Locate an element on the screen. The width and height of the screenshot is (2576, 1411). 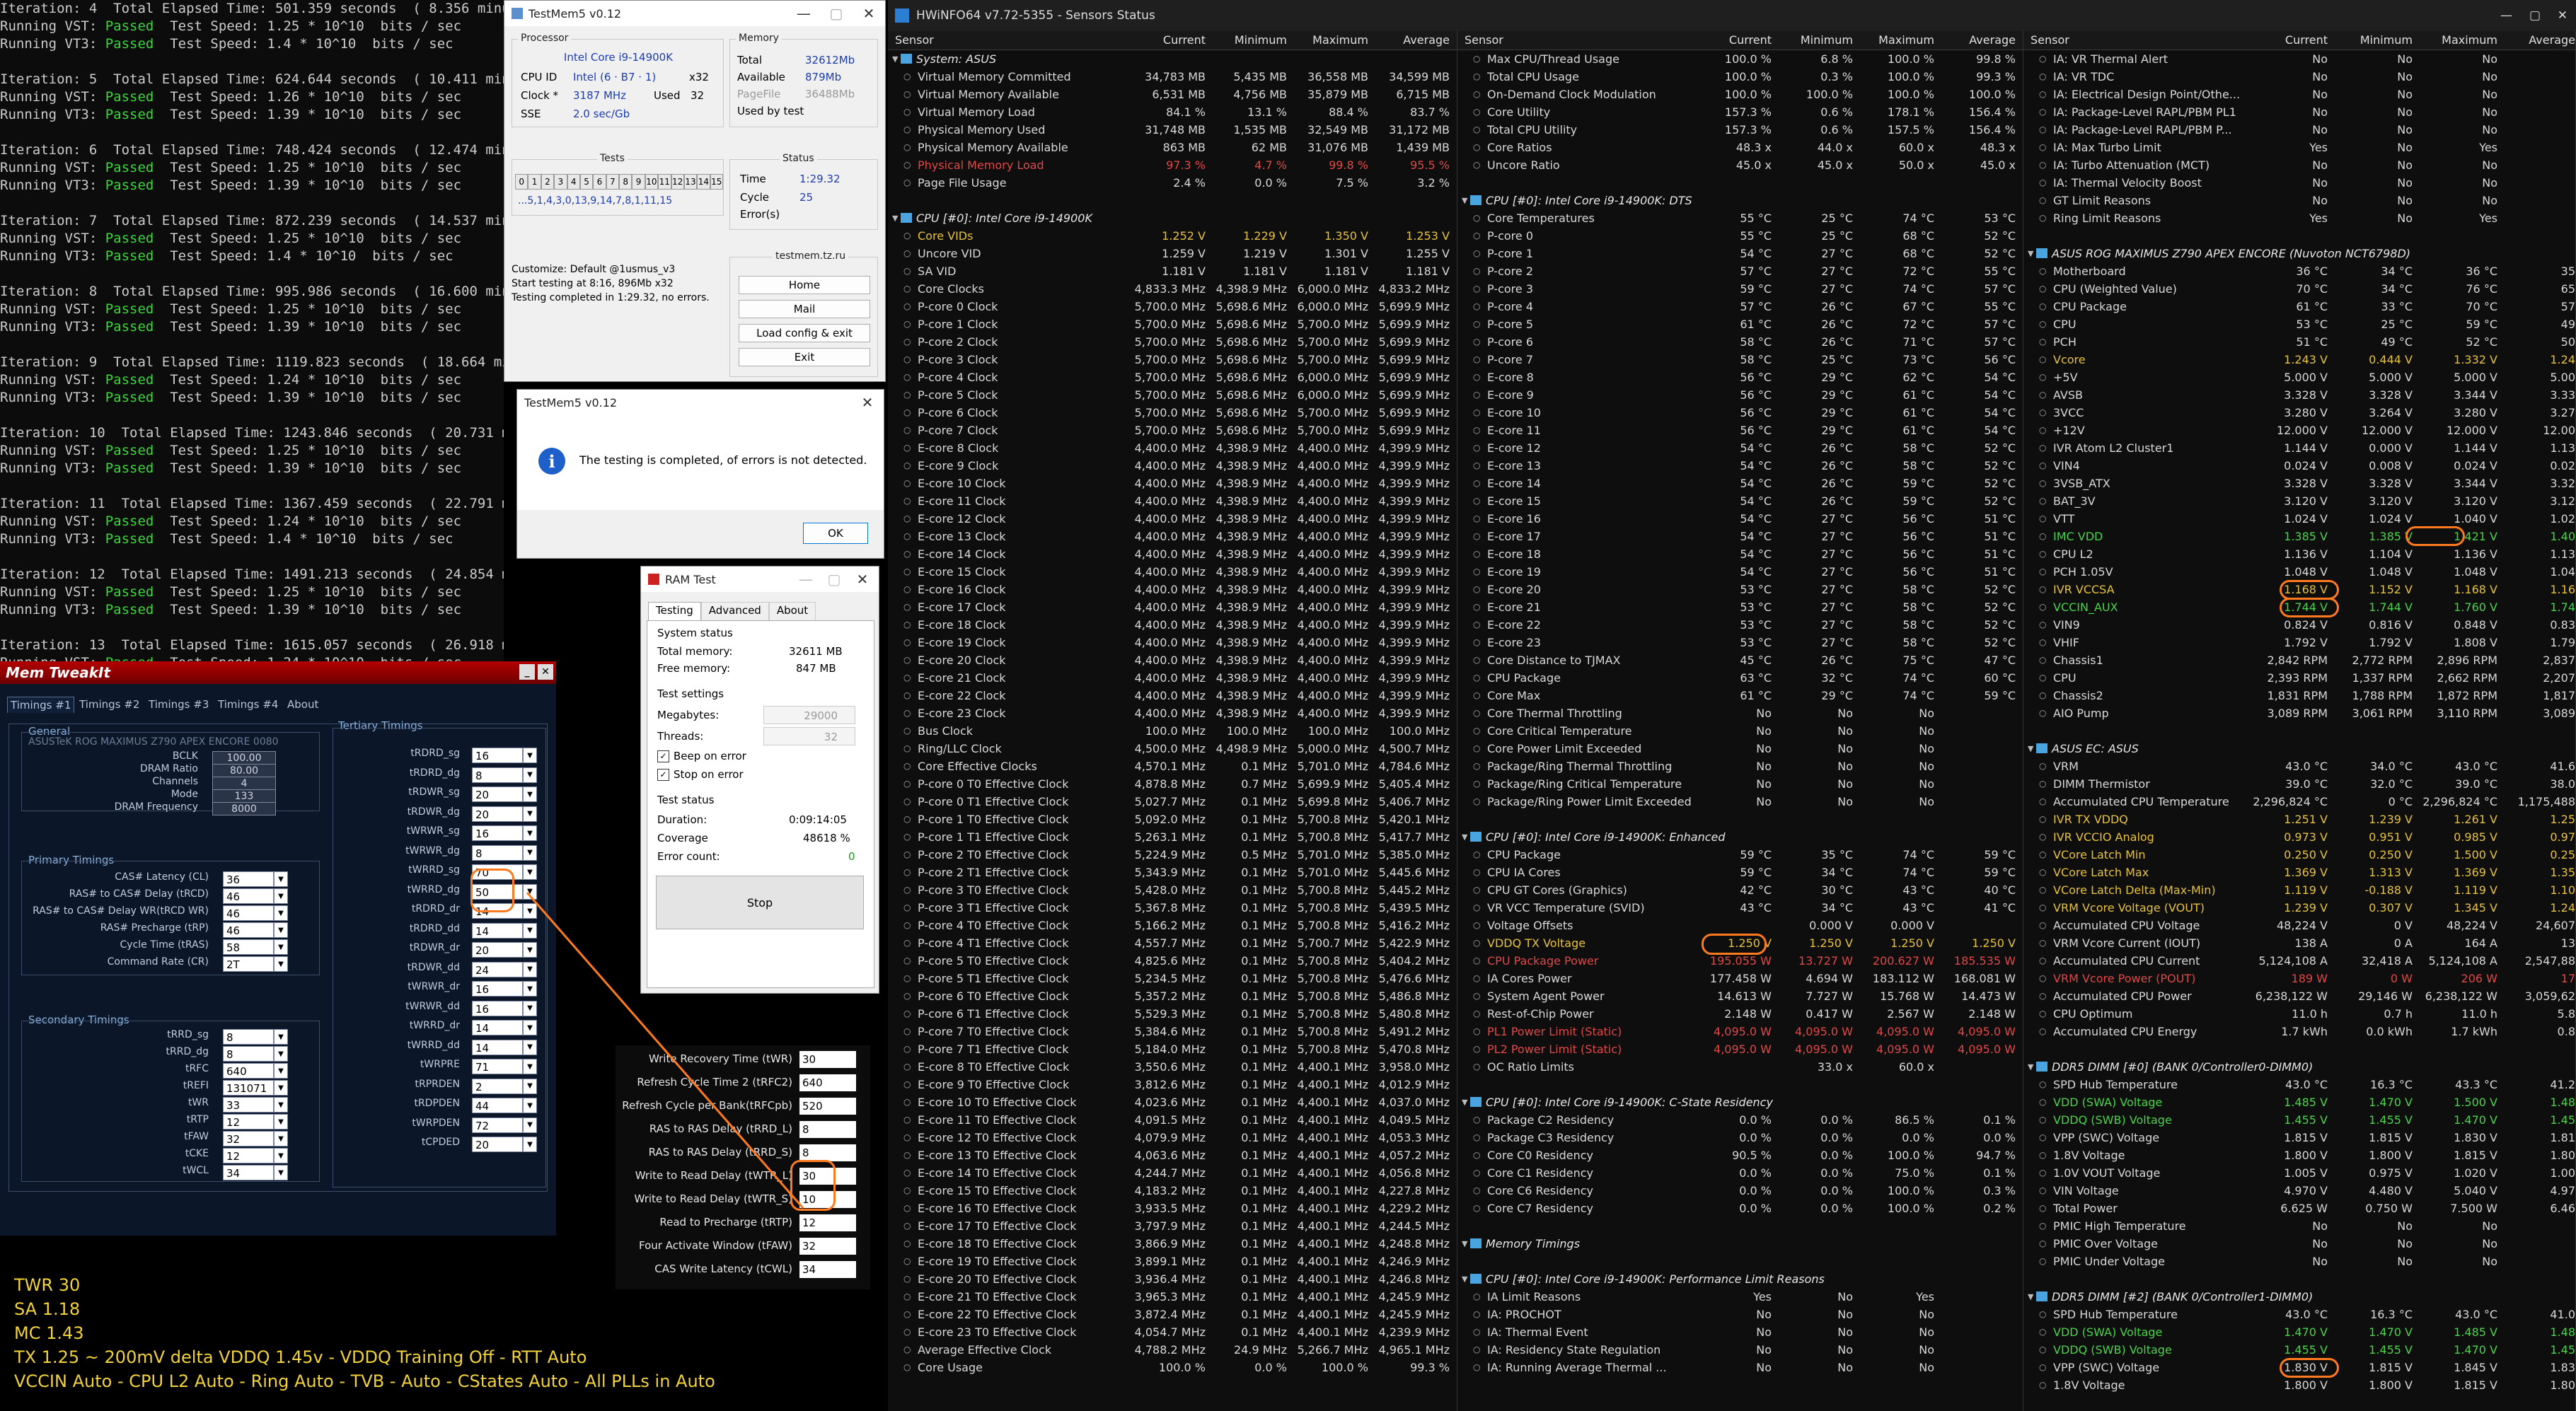
sensor-row: ○ VTT 1.024 V 1.024 V 1.040 V 1.02 is located at coordinates (2299, 519).